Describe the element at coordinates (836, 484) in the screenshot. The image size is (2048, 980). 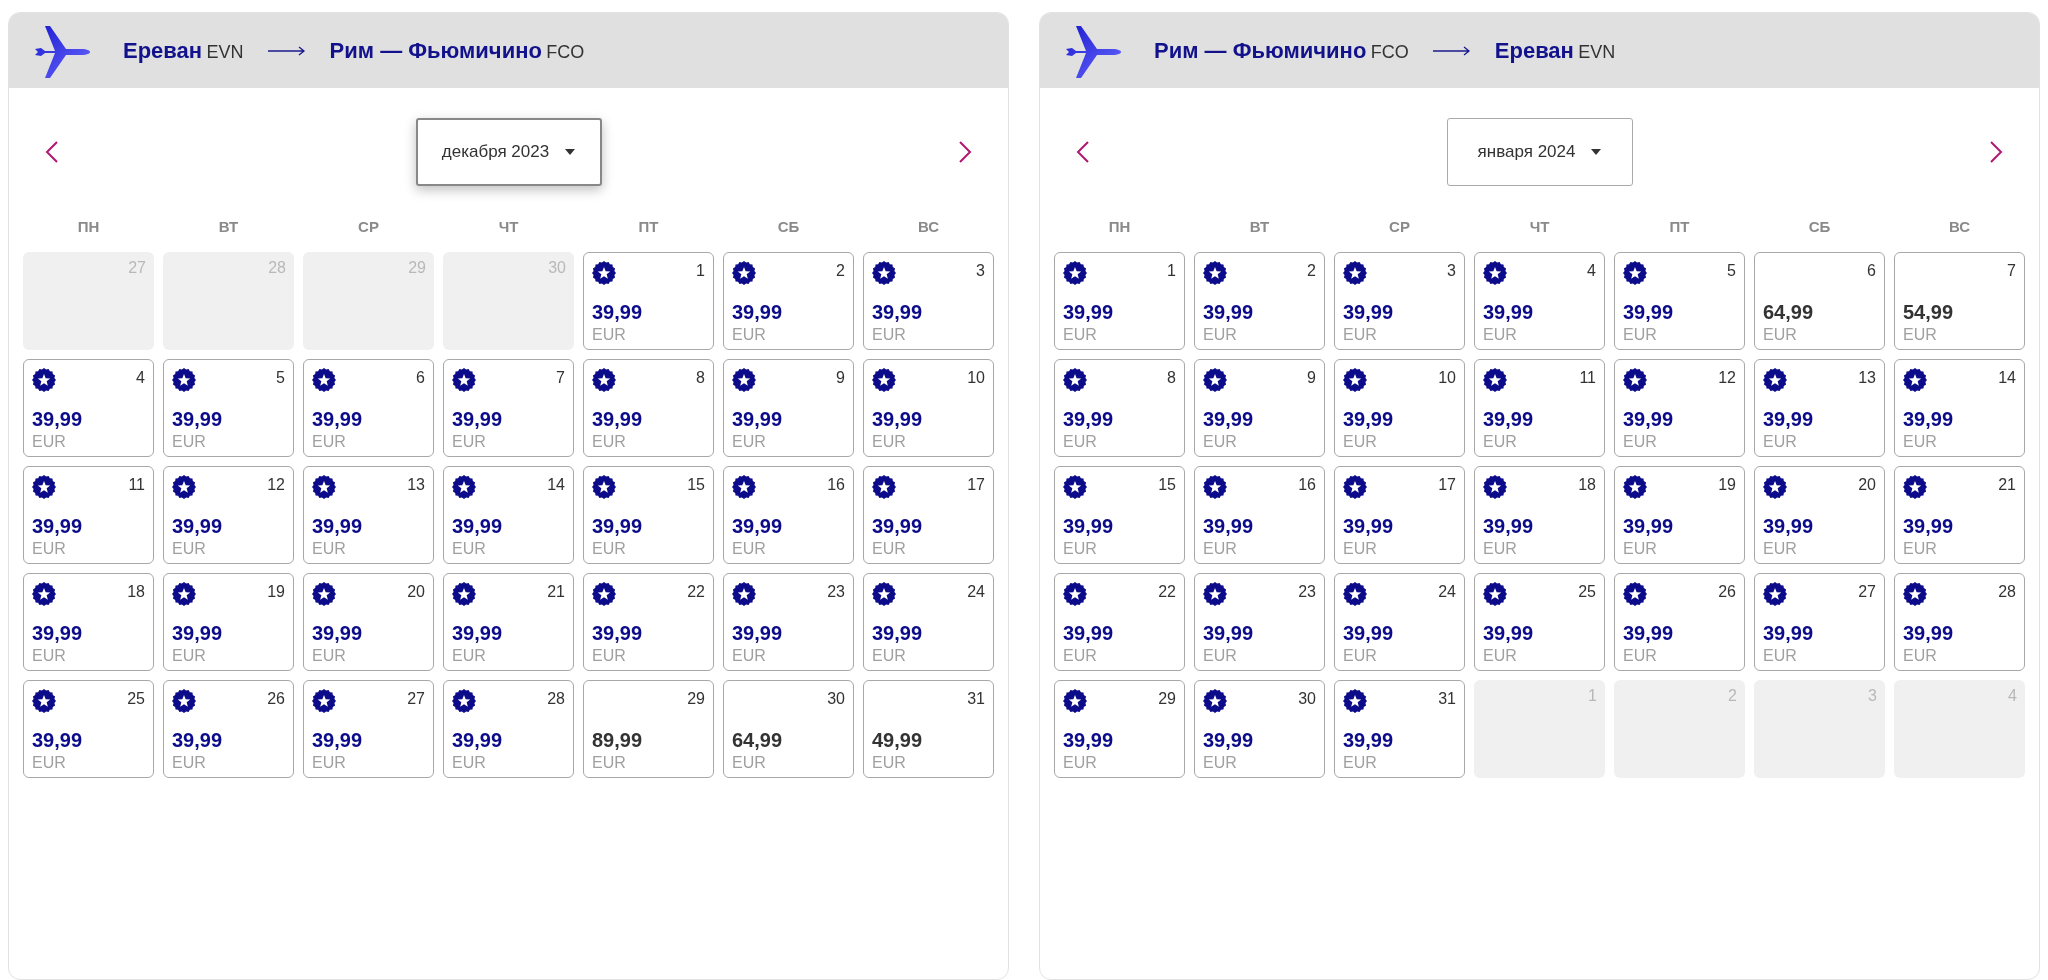
I see `day-number: 16` at that location.